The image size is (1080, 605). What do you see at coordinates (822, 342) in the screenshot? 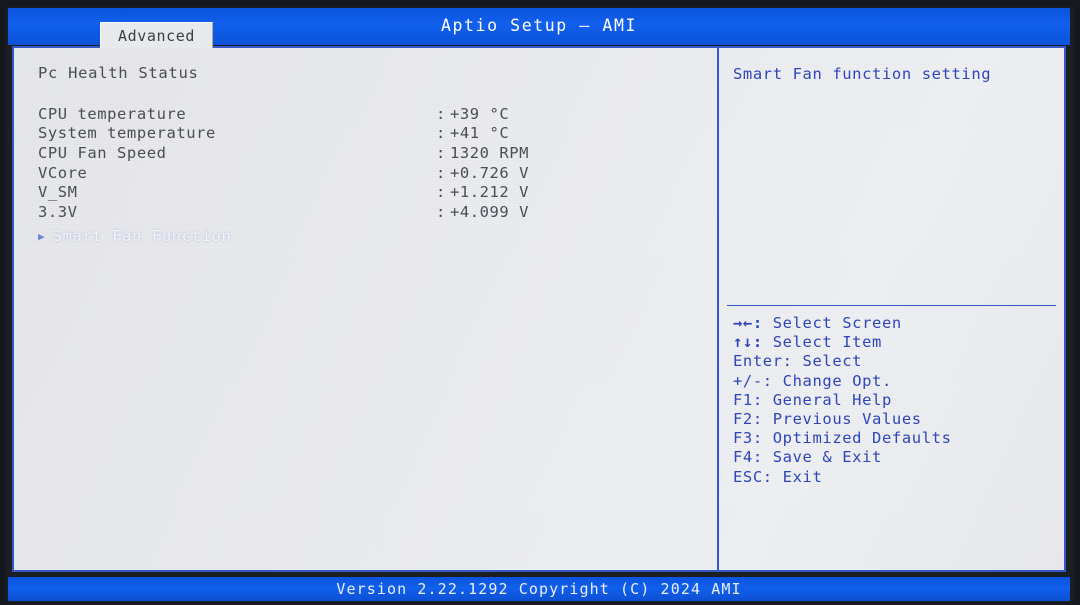
I see `legend-desc-select-item: Select Item` at bounding box center [822, 342].